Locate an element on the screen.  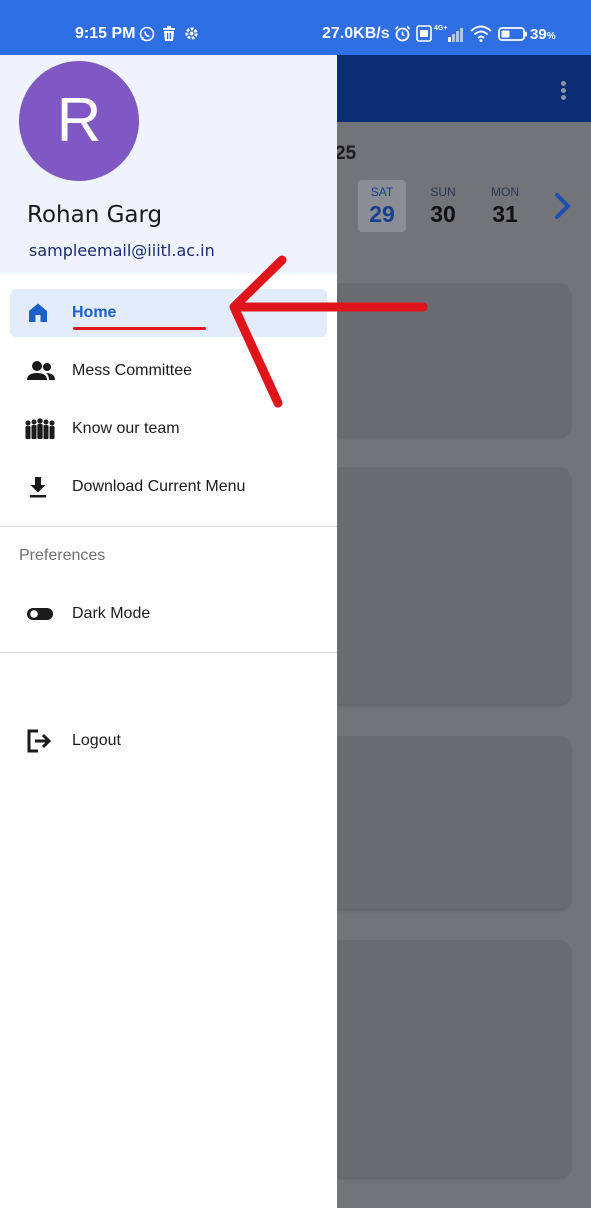
whatsapp-icon is located at coordinates (147, 36).